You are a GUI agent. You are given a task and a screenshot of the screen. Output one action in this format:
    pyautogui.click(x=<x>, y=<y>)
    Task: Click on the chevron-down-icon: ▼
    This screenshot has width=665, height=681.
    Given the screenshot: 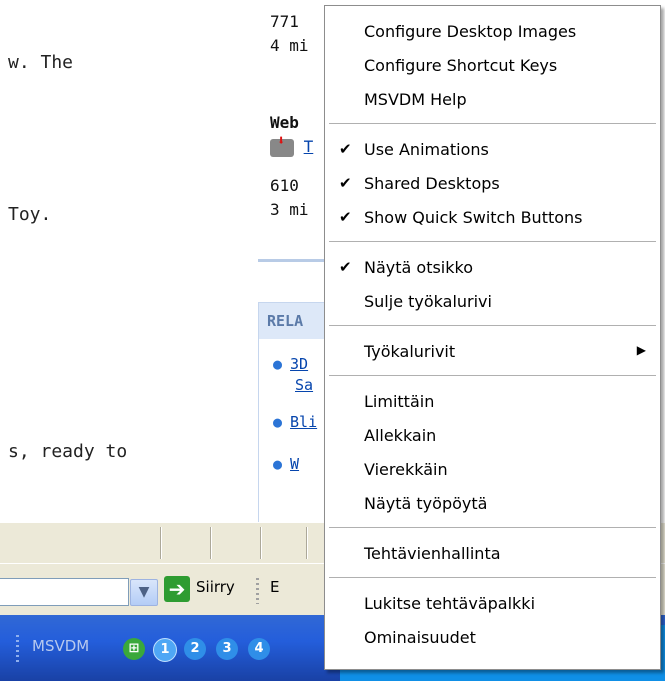 What is the action you would take?
    pyautogui.click(x=144, y=592)
    